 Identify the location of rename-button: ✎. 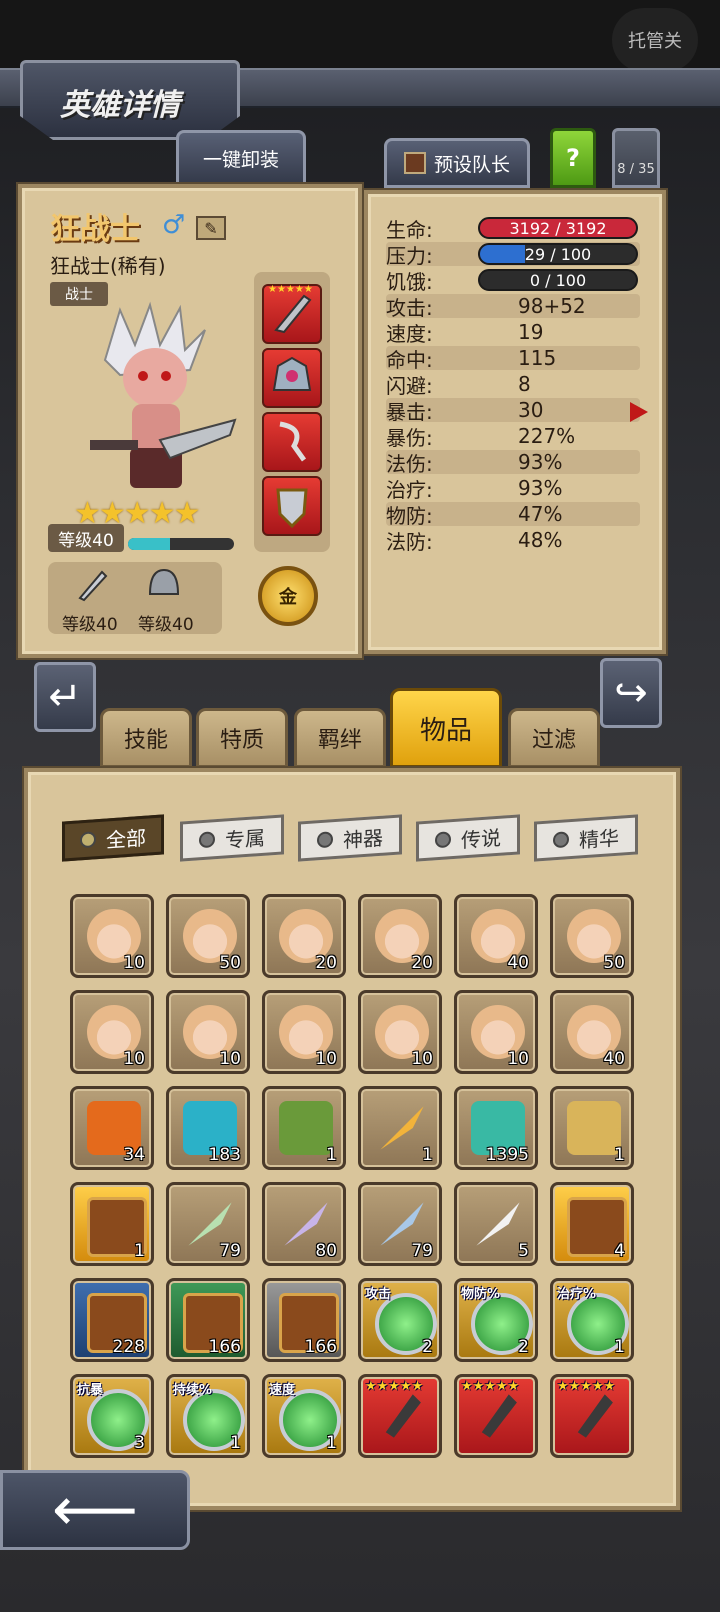
(211, 228).